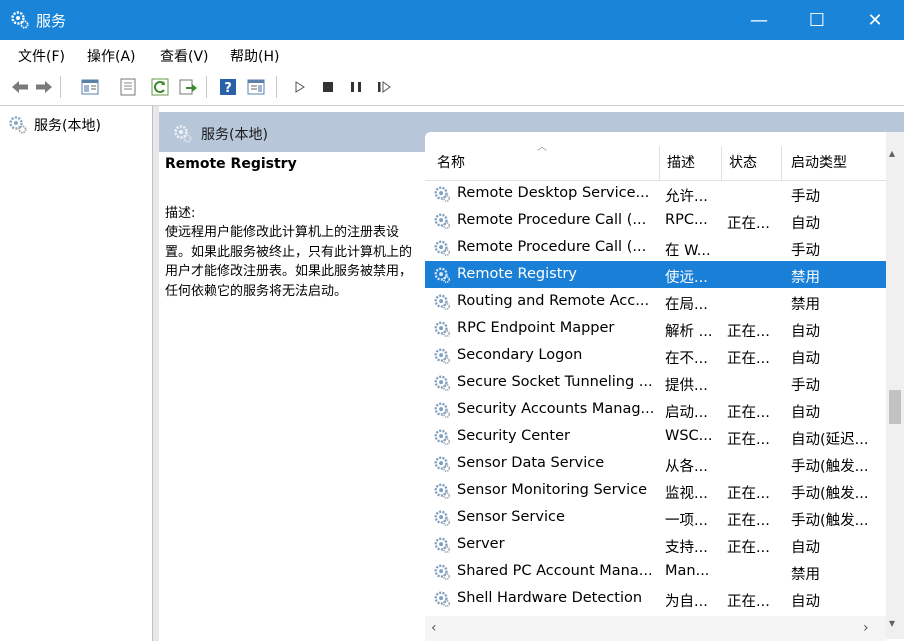 The height and width of the screenshot is (641, 904). What do you see at coordinates (655, 355) in the screenshot?
I see `service-row: Secondary Logon 在不... 正在... 自动` at bounding box center [655, 355].